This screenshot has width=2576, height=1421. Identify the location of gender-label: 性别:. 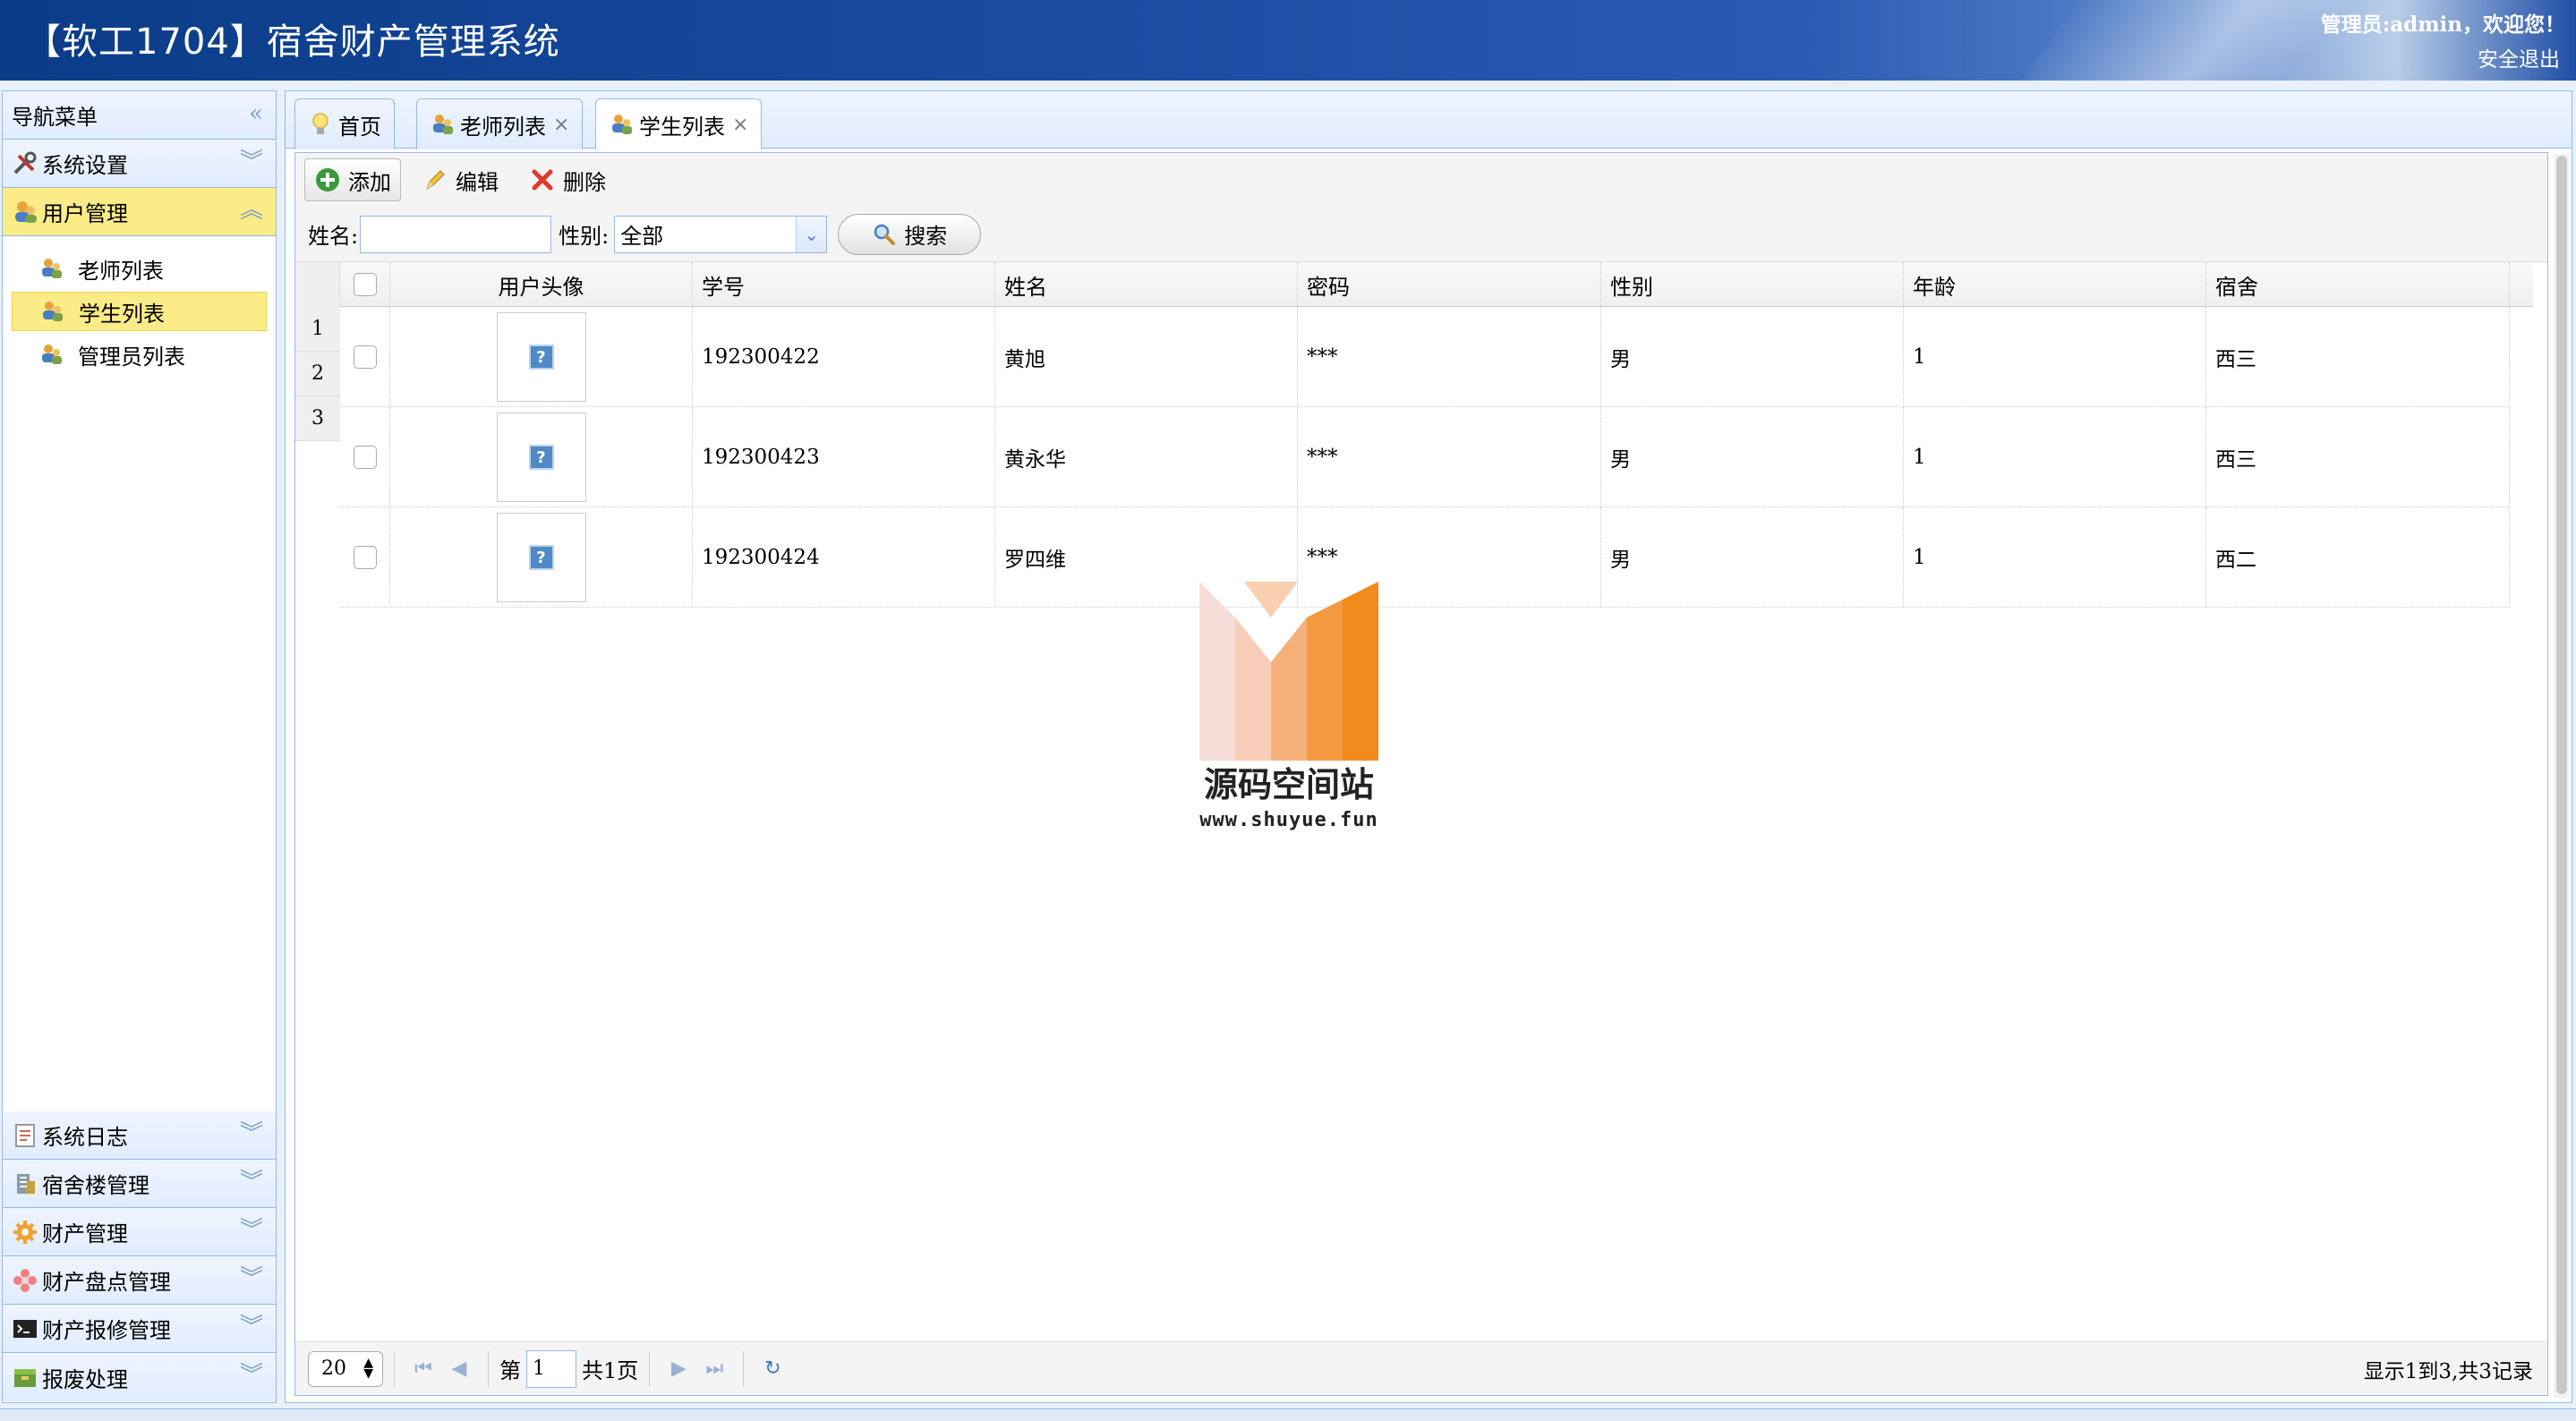
(584, 236).